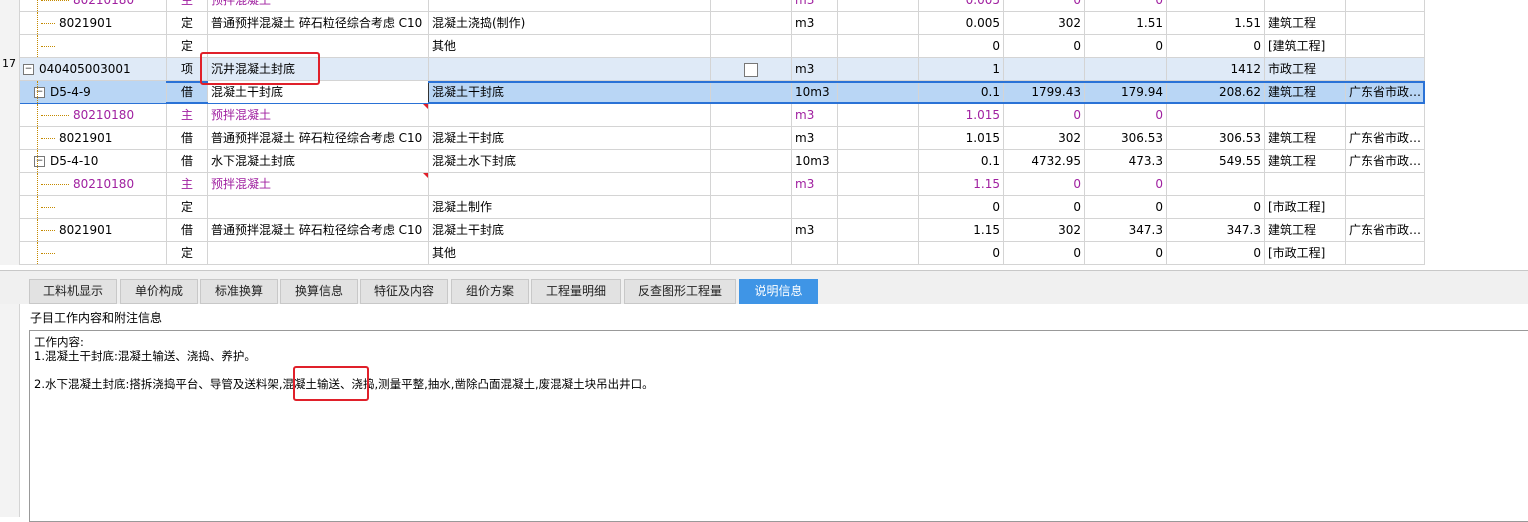 The height and width of the screenshot is (522, 1528). What do you see at coordinates (814, 115) in the screenshot?
I see `cell-unit: m3` at bounding box center [814, 115].